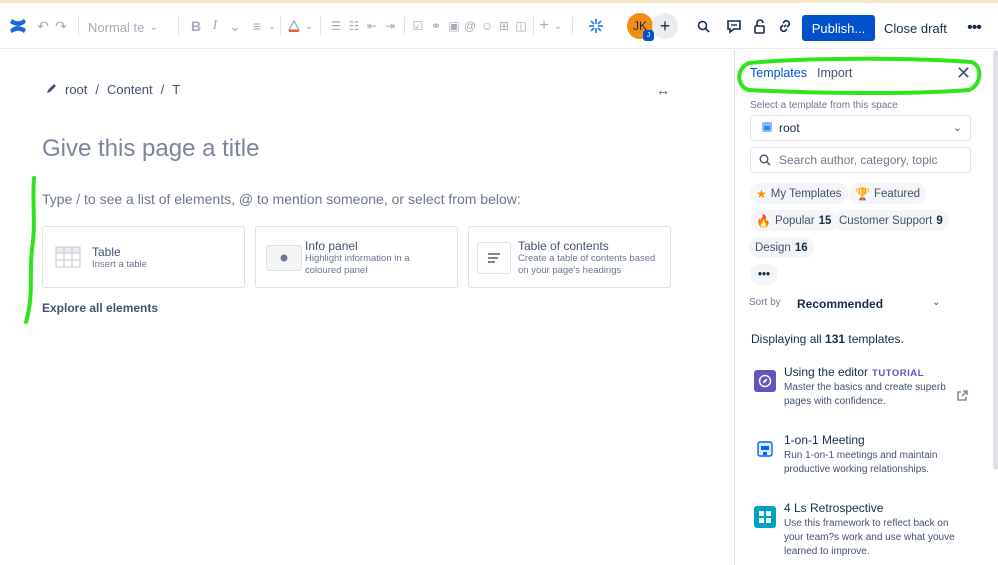 Image resolution: width=998 pixels, height=565 pixels. I want to click on results-suffix: templates., so click(876, 339).